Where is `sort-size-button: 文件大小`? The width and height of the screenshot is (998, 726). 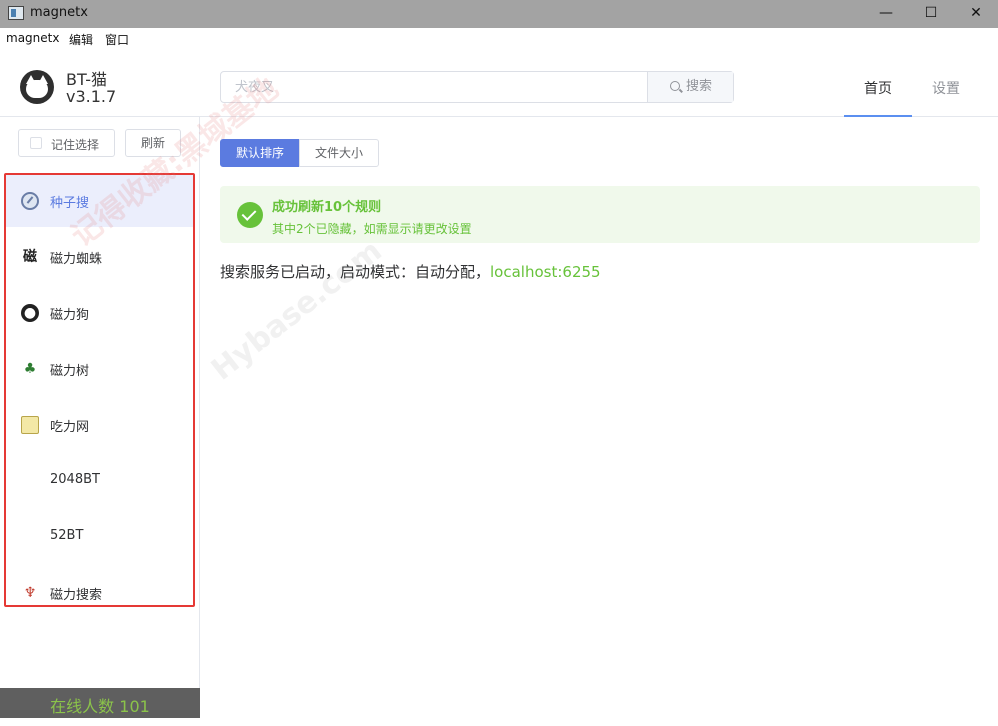 sort-size-button: 文件大小 is located at coordinates (339, 153).